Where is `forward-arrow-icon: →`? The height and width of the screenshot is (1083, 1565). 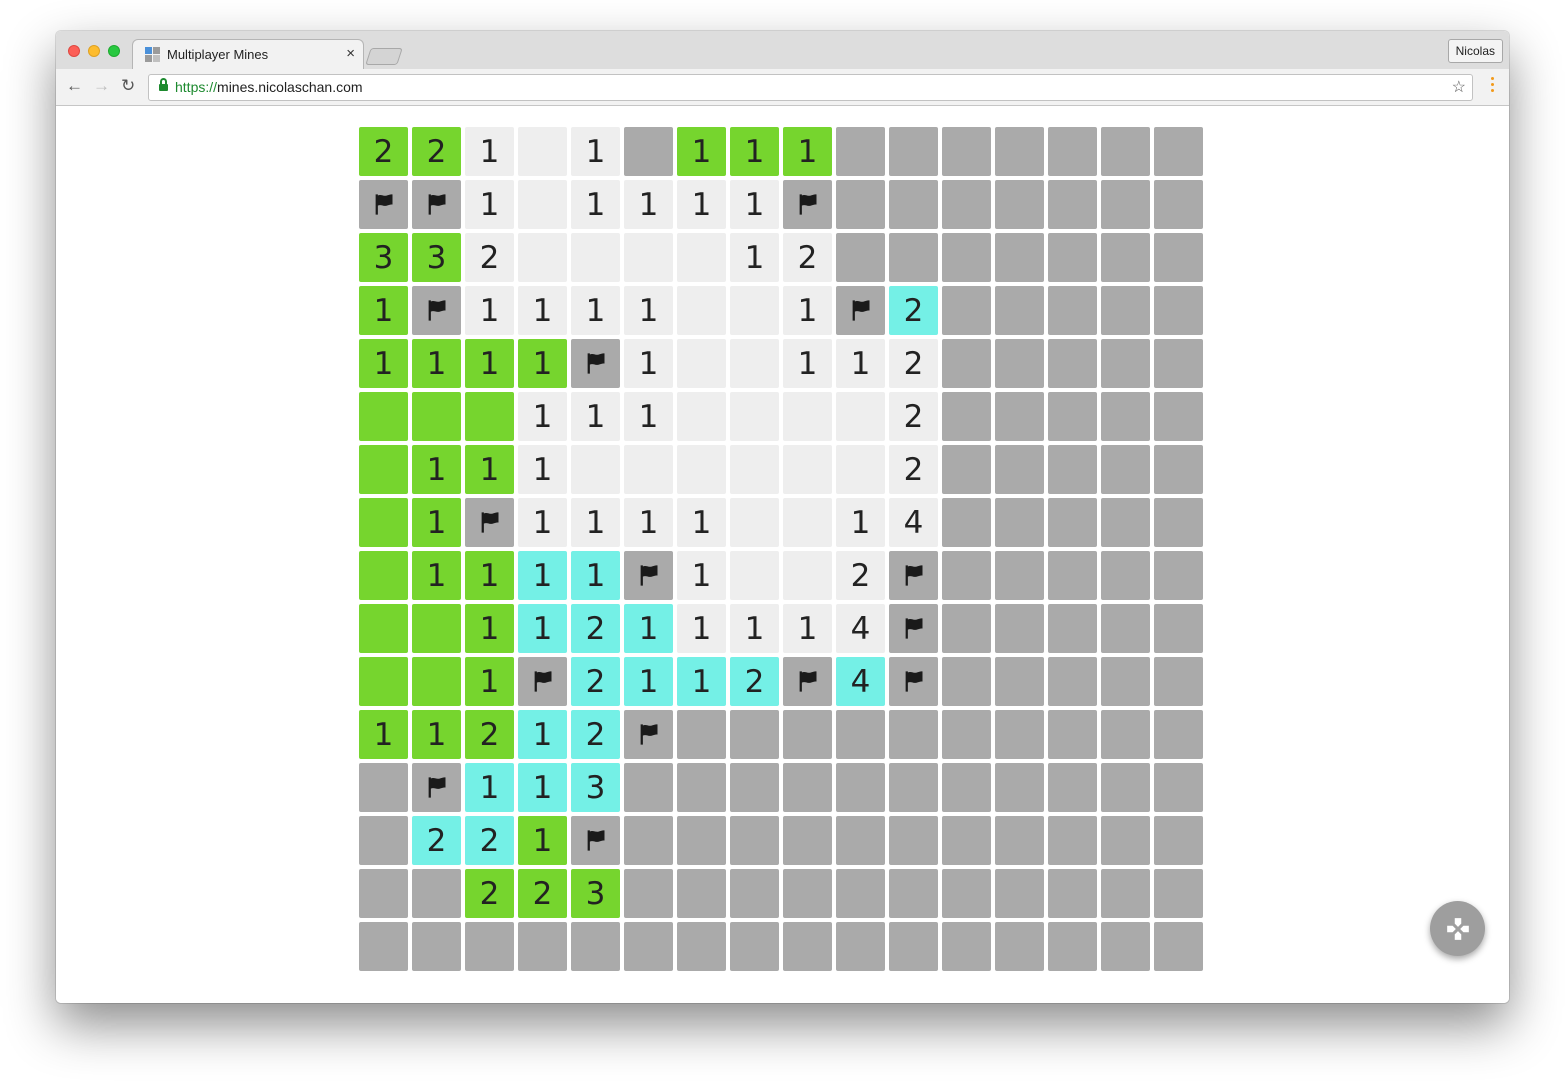 forward-arrow-icon: → is located at coordinates (101, 86).